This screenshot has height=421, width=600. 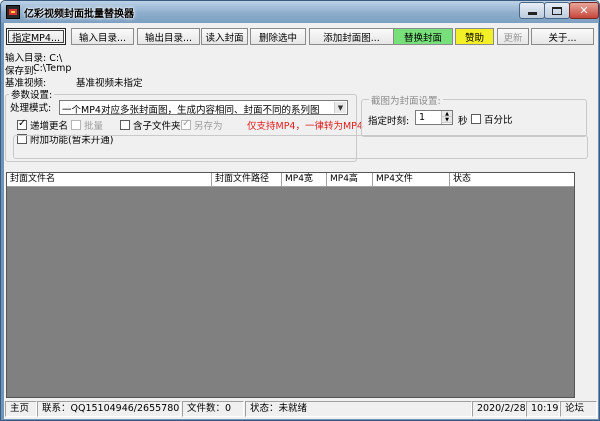 I want to click on forum-link: 论坛, so click(x=578, y=409).